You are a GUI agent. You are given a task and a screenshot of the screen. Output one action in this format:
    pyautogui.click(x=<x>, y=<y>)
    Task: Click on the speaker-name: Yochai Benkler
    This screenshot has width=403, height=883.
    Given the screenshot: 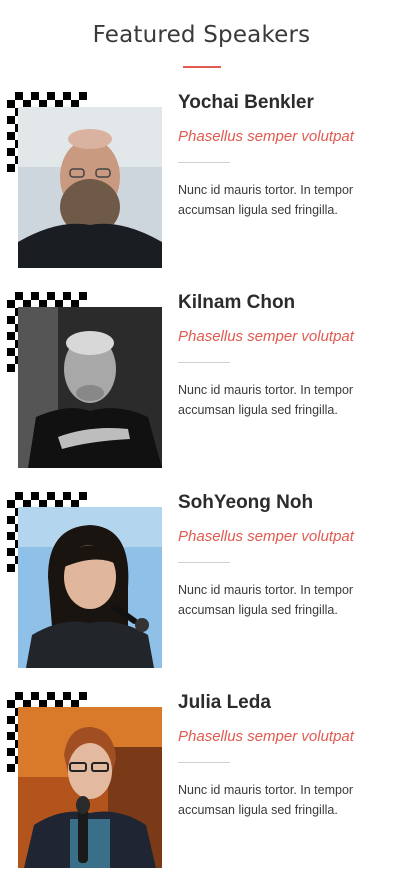 What is the action you would take?
    pyautogui.click(x=246, y=103)
    